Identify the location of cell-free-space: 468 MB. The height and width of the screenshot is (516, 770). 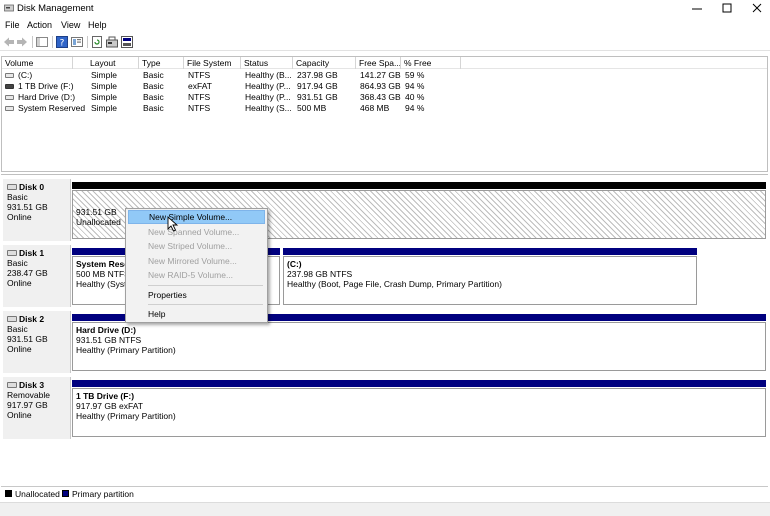
(375, 108).